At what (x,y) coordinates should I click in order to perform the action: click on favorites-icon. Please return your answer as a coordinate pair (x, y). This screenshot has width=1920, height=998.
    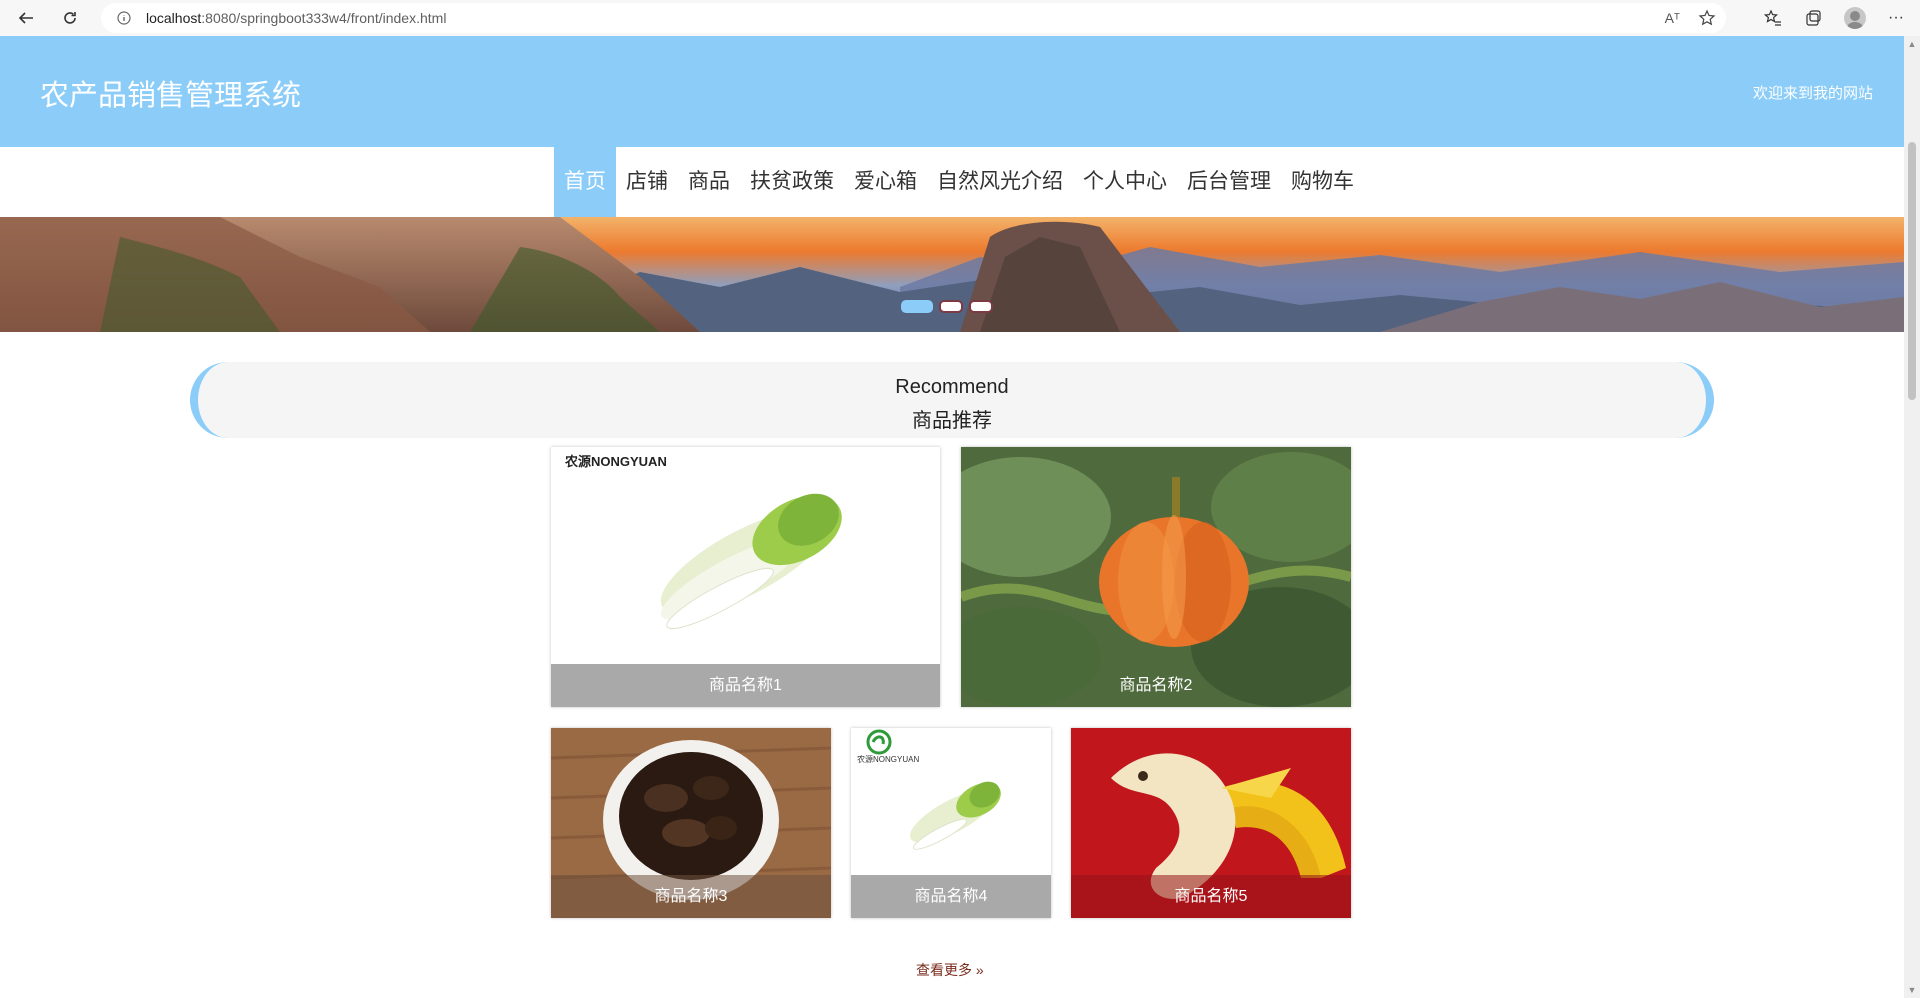
    Looking at the image, I should click on (1773, 18).